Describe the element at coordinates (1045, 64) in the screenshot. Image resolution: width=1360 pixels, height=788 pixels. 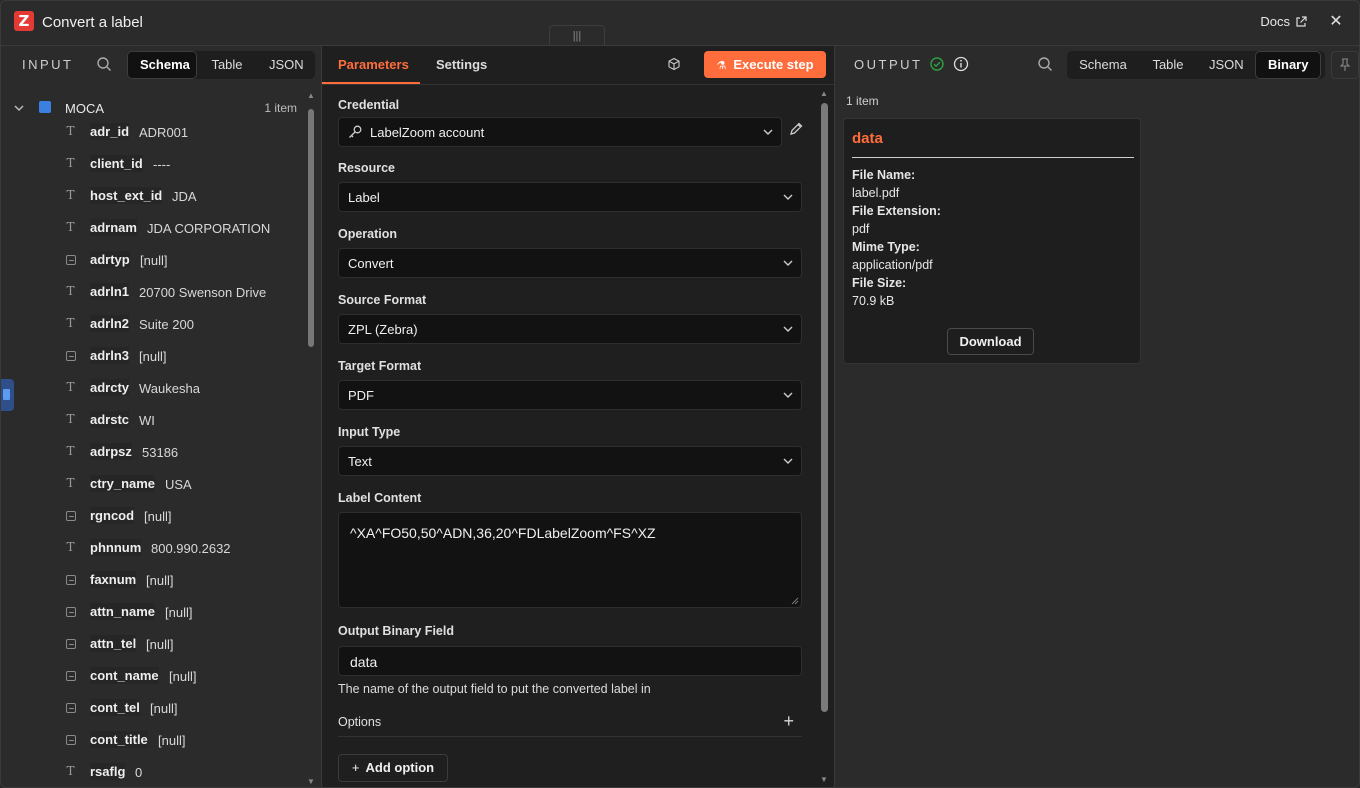
I see `output-search-icon` at that location.